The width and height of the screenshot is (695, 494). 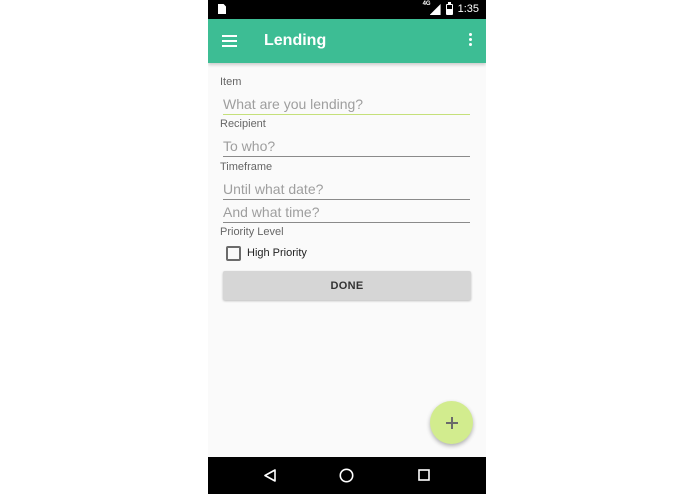 I want to click on app-bar: Lending, so click(x=347, y=41).